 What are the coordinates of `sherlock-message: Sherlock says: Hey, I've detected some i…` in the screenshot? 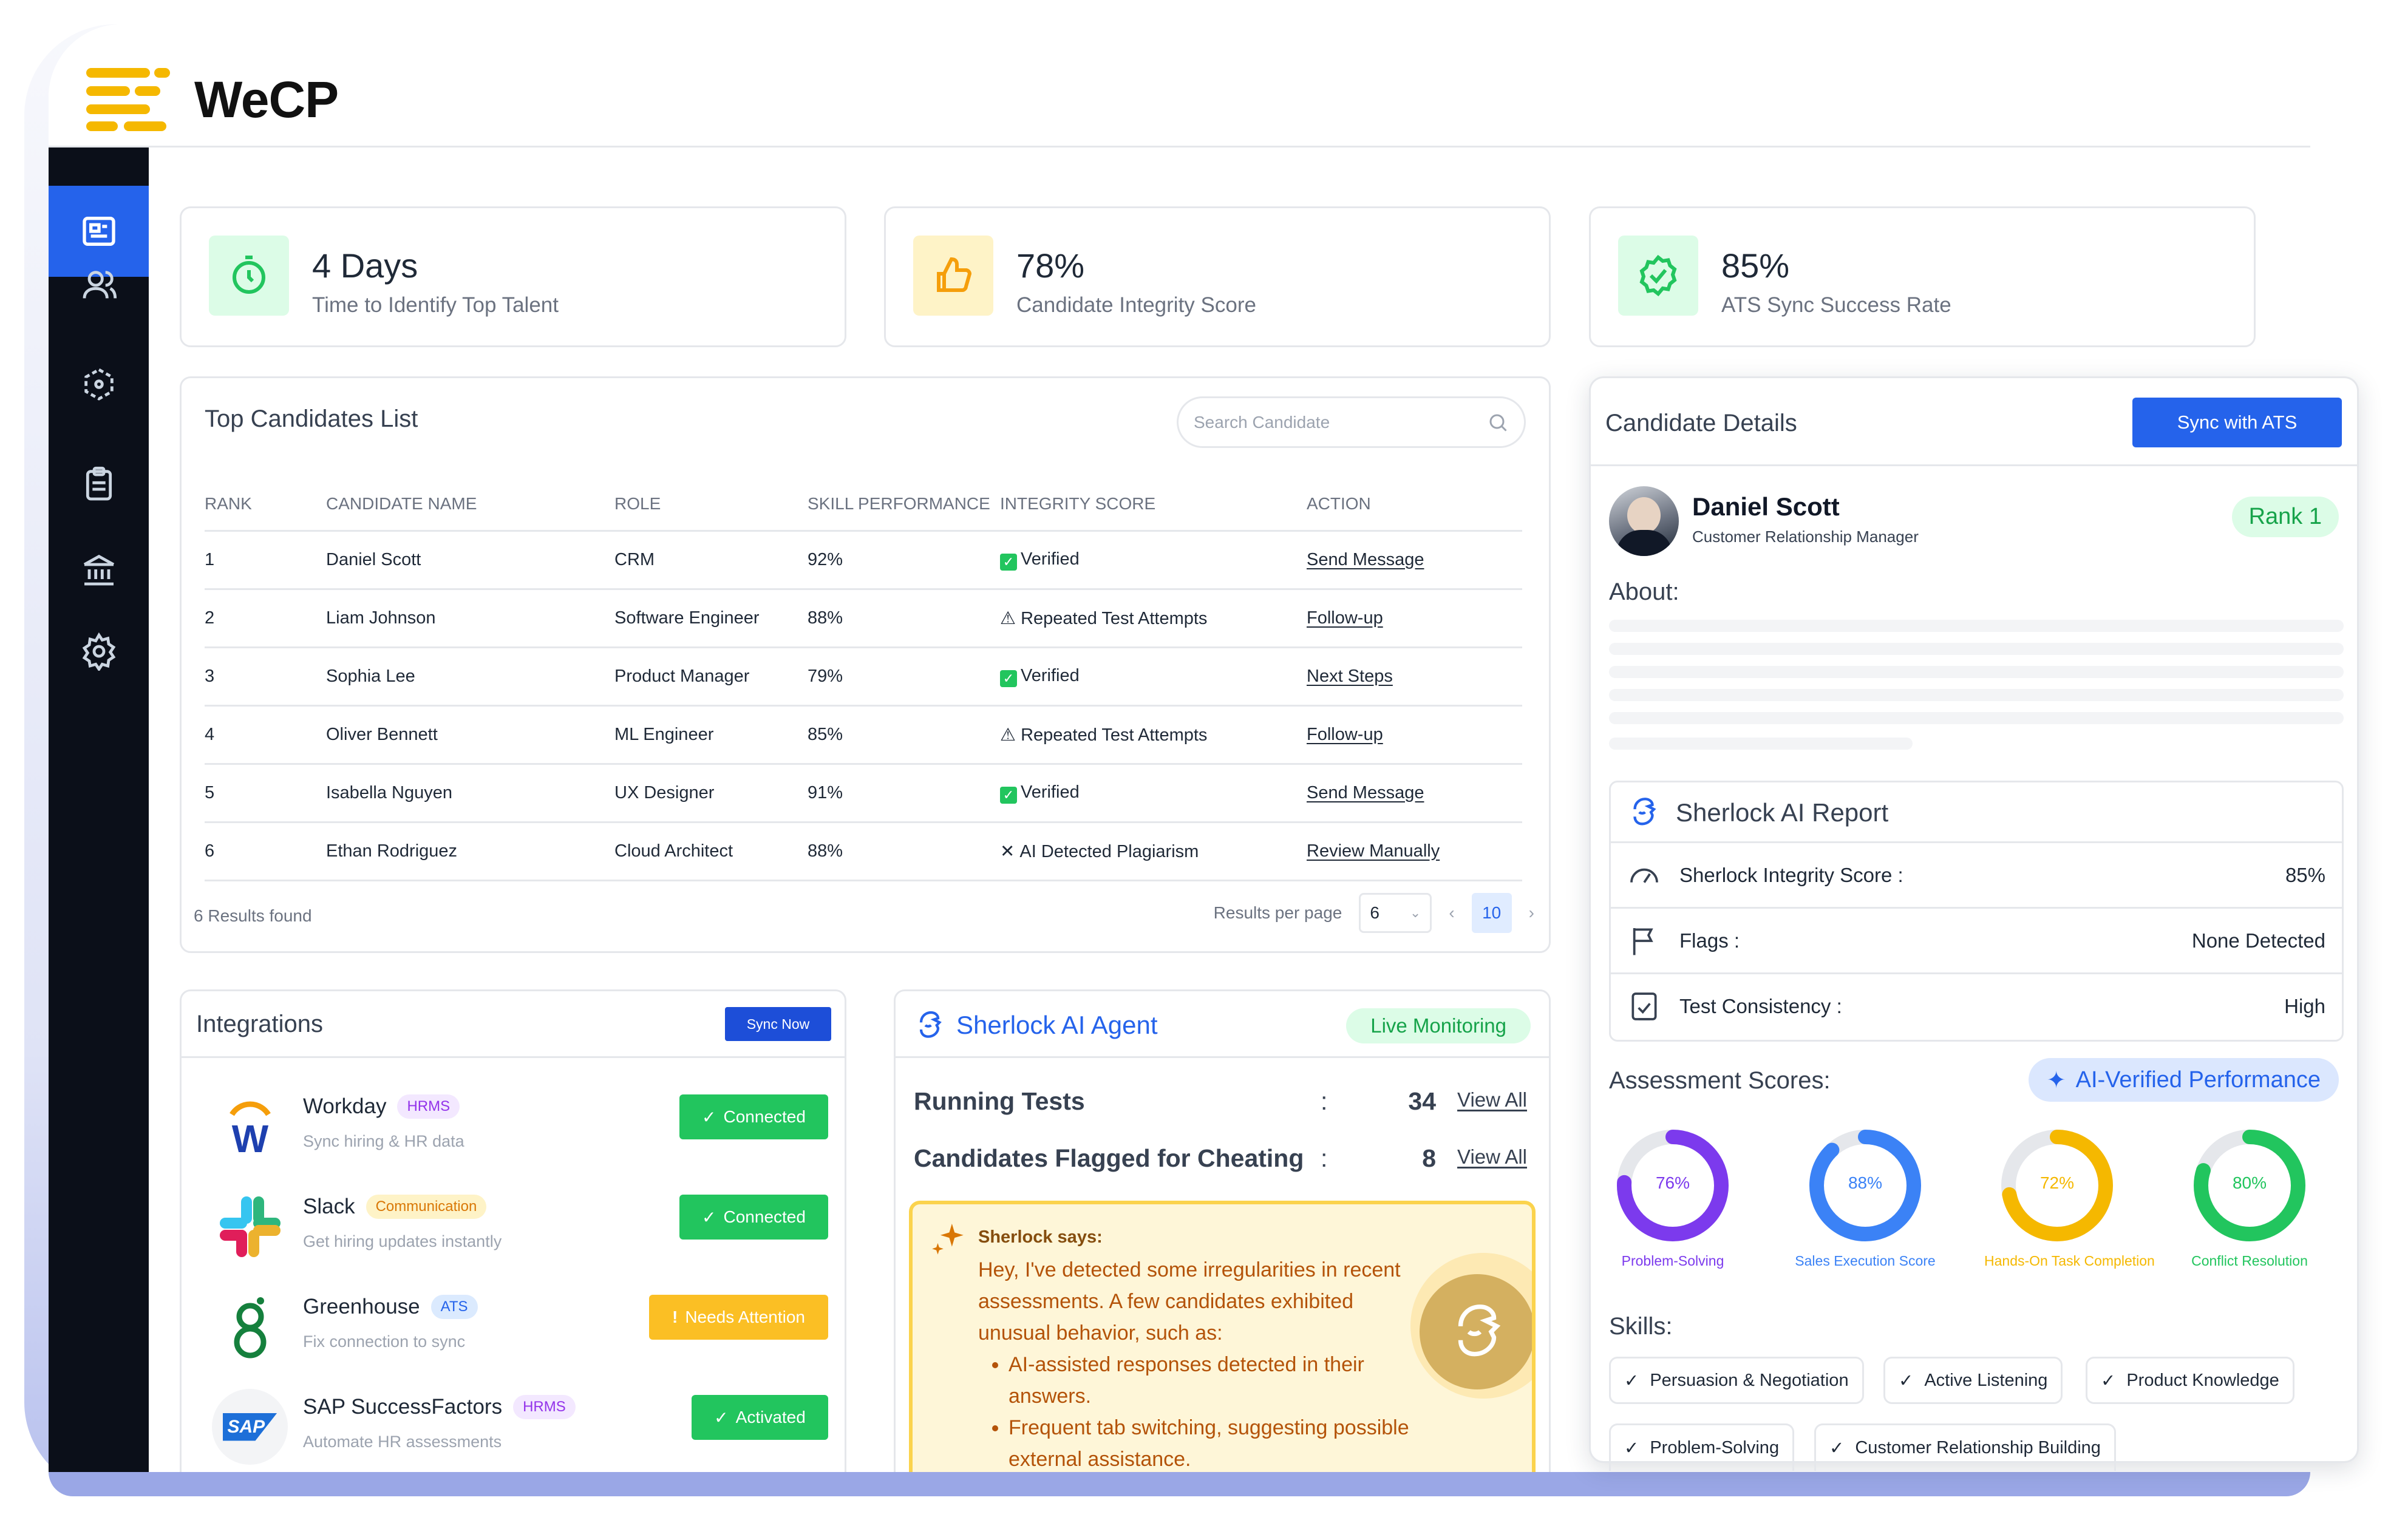 It's located at (1222, 1336).